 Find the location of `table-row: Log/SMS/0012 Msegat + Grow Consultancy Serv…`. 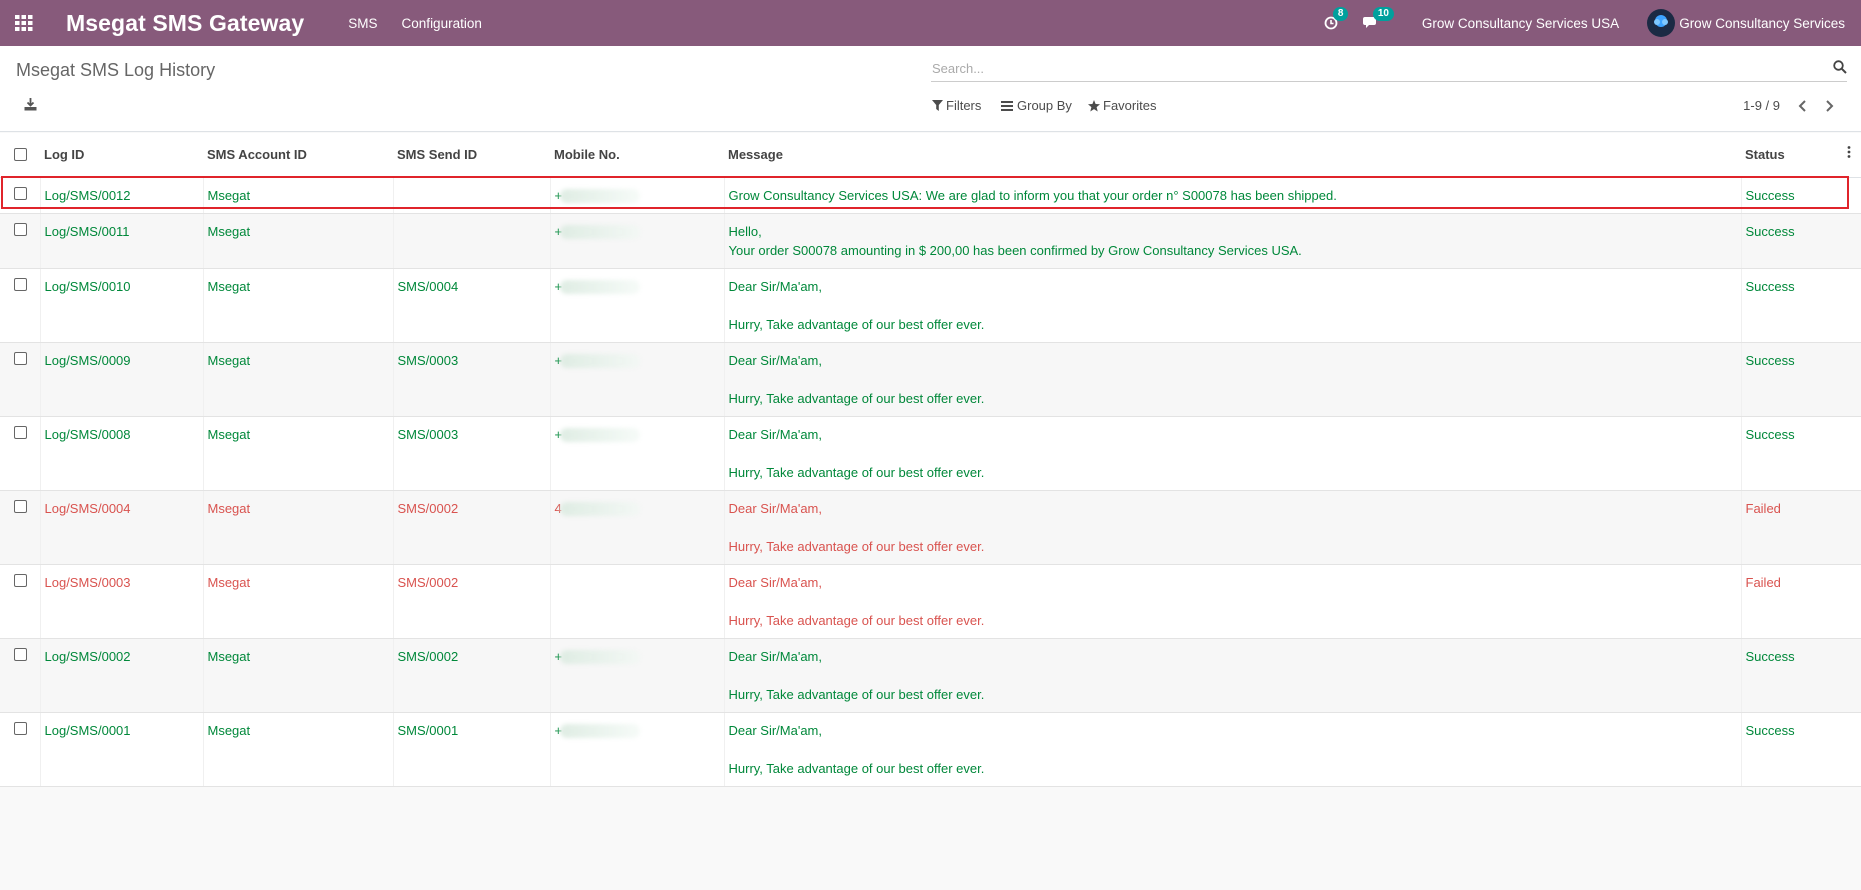

table-row: Log/SMS/0012 Msegat + Grow Consultancy Serv… is located at coordinates (930, 195).